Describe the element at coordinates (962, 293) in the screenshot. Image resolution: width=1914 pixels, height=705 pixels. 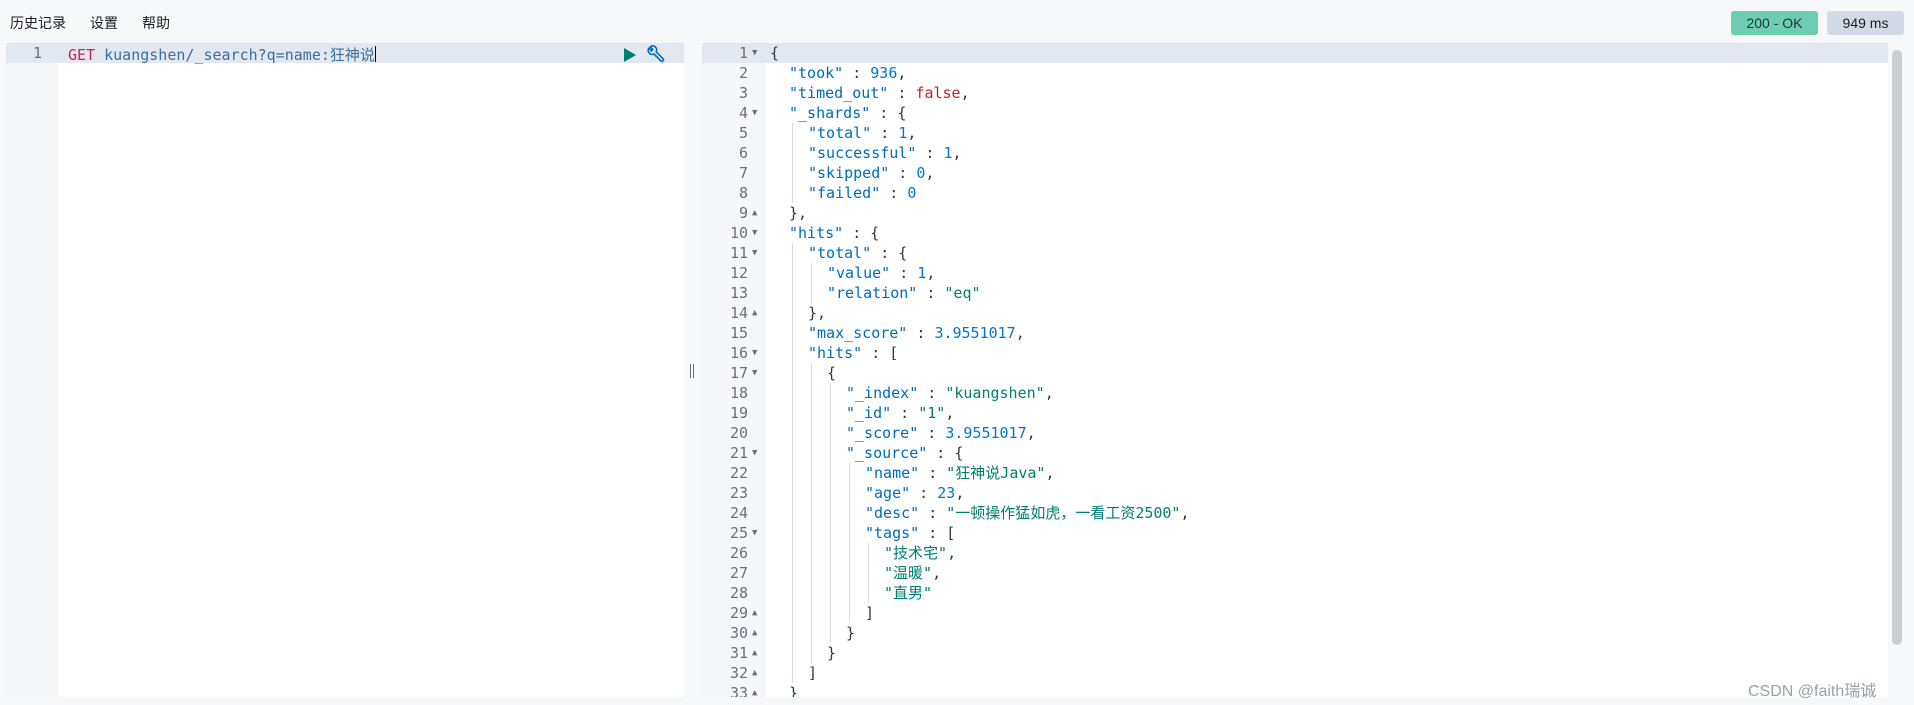
I see `token: "eq"` at that location.